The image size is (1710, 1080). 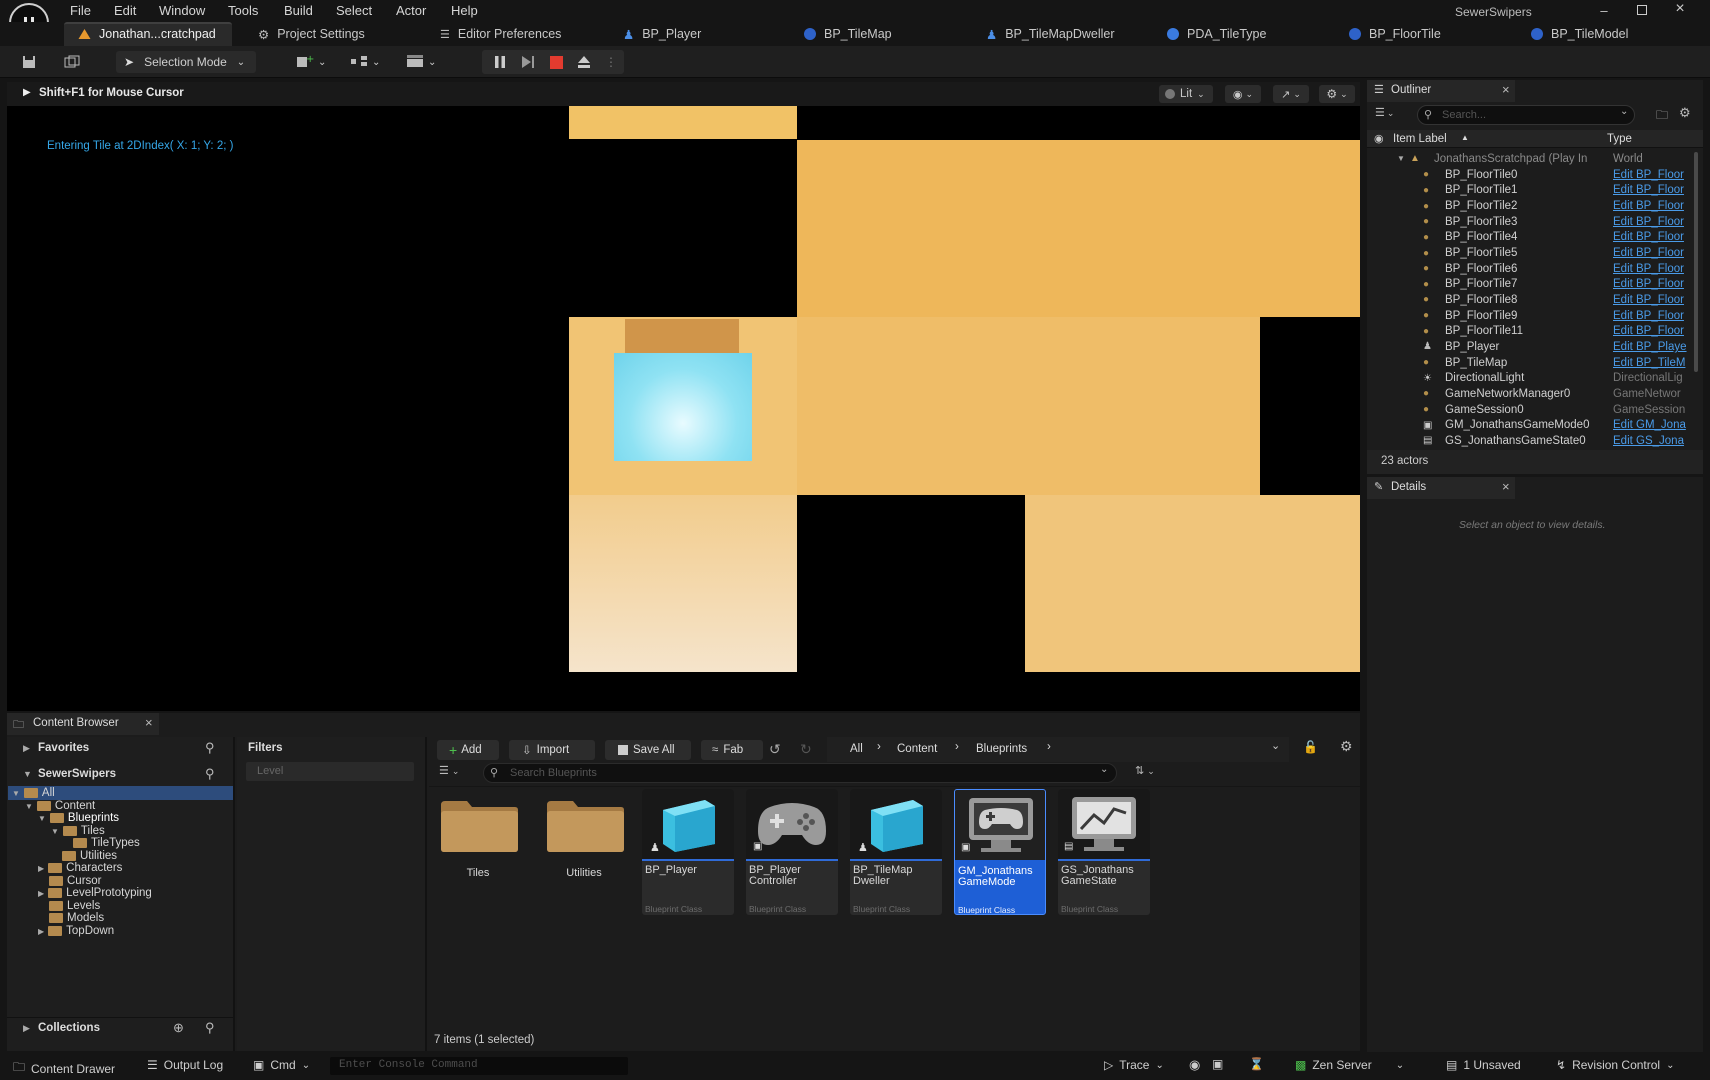 What do you see at coordinates (29, 62) in the screenshot?
I see `save-icon` at bounding box center [29, 62].